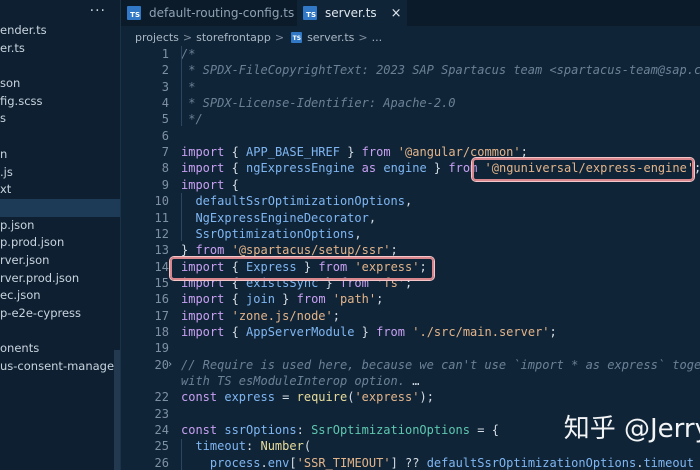 The height and width of the screenshot is (470, 700). I want to click on highlight-box-express-import, so click(302, 268).